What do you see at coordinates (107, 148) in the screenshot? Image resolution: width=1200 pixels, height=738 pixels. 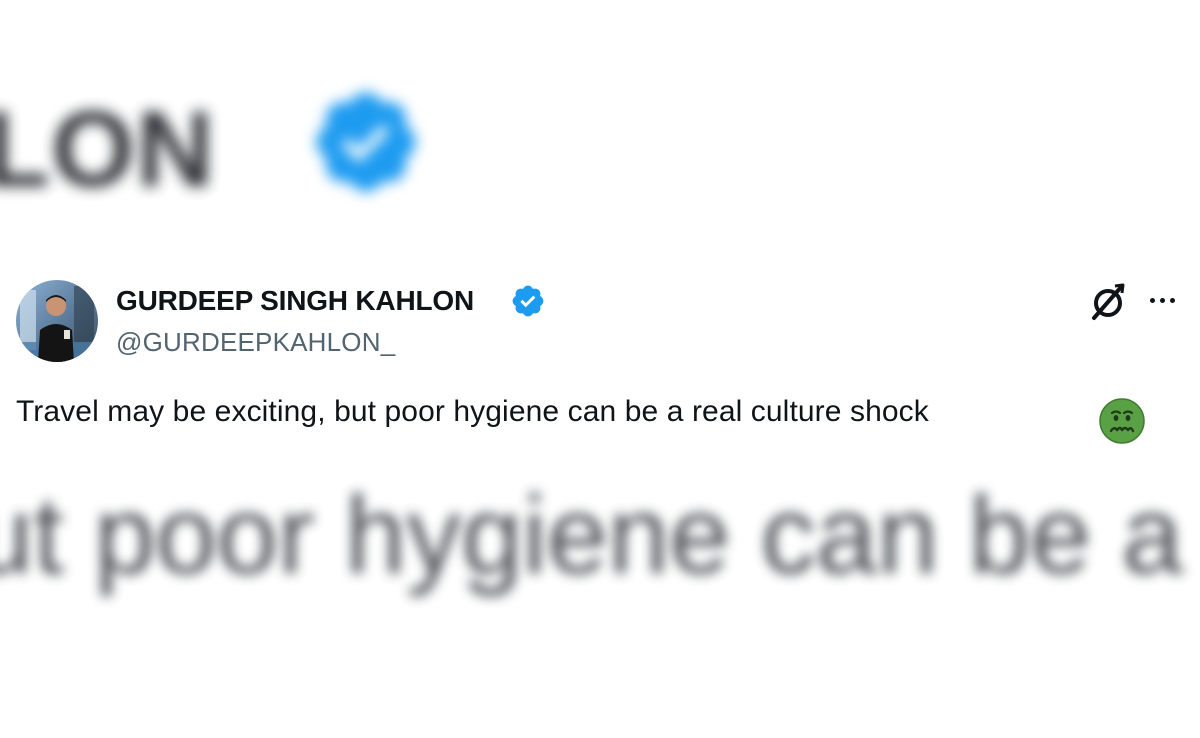 I see `blurred-name-text: HLON` at bounding box center [107, 148].